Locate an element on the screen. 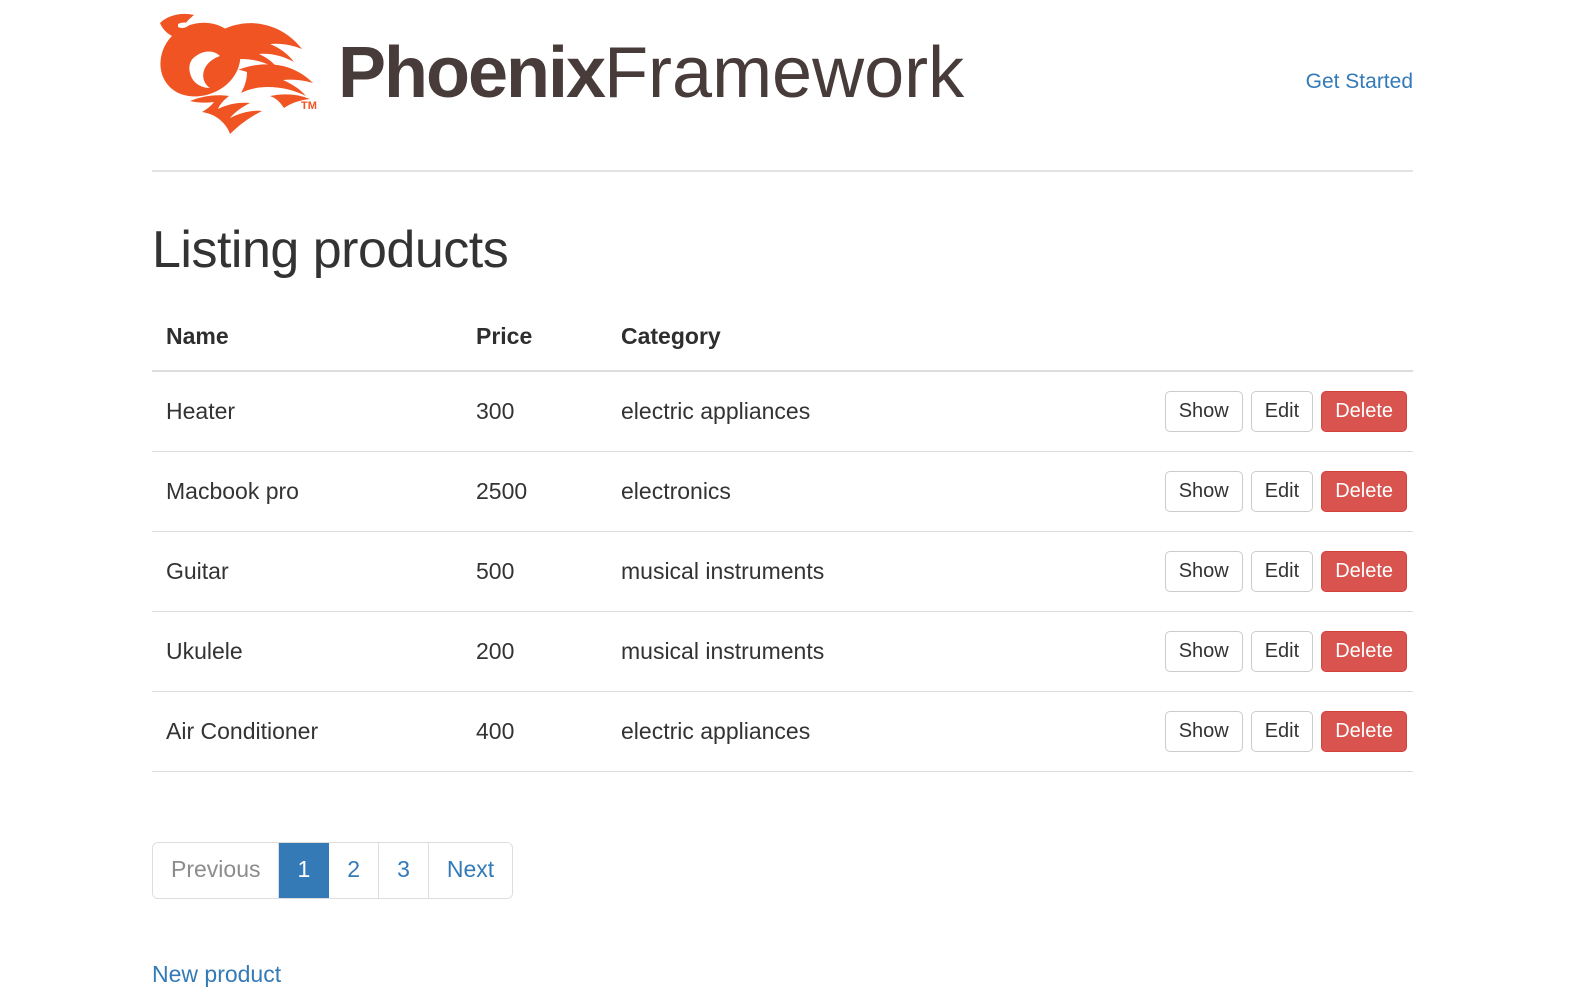 The image size is (1574, 992). trademark-mark: TM is located at coordinates (309, 106).